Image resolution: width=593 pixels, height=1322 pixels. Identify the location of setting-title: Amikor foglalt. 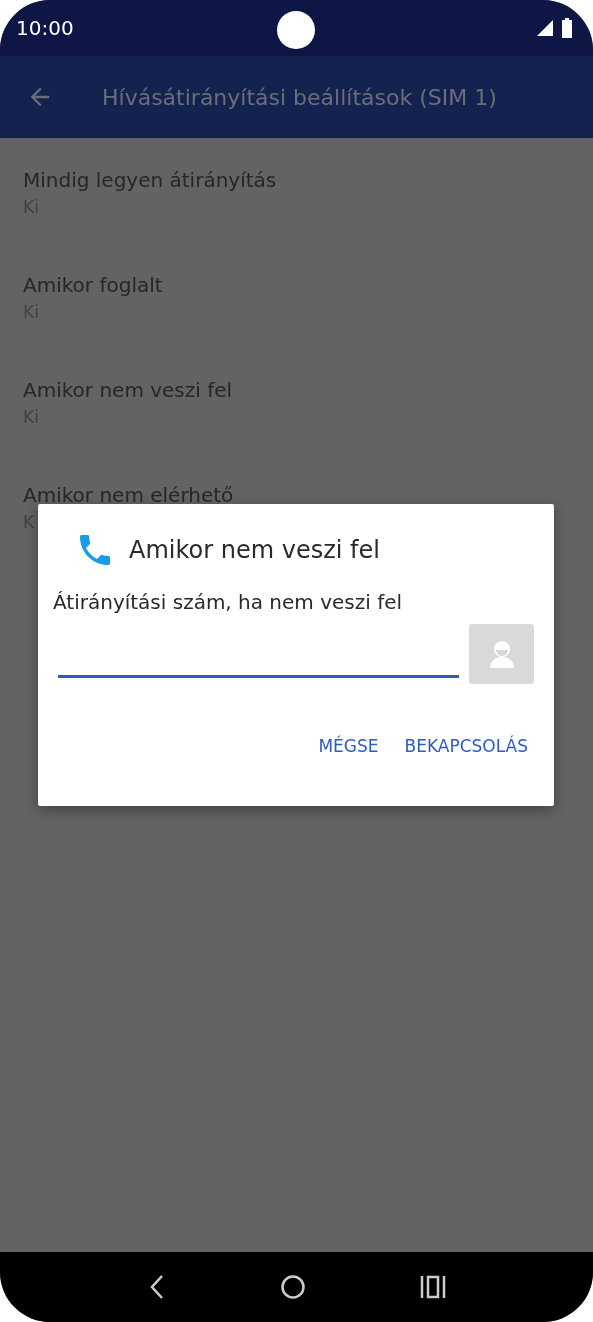
(93, 285).